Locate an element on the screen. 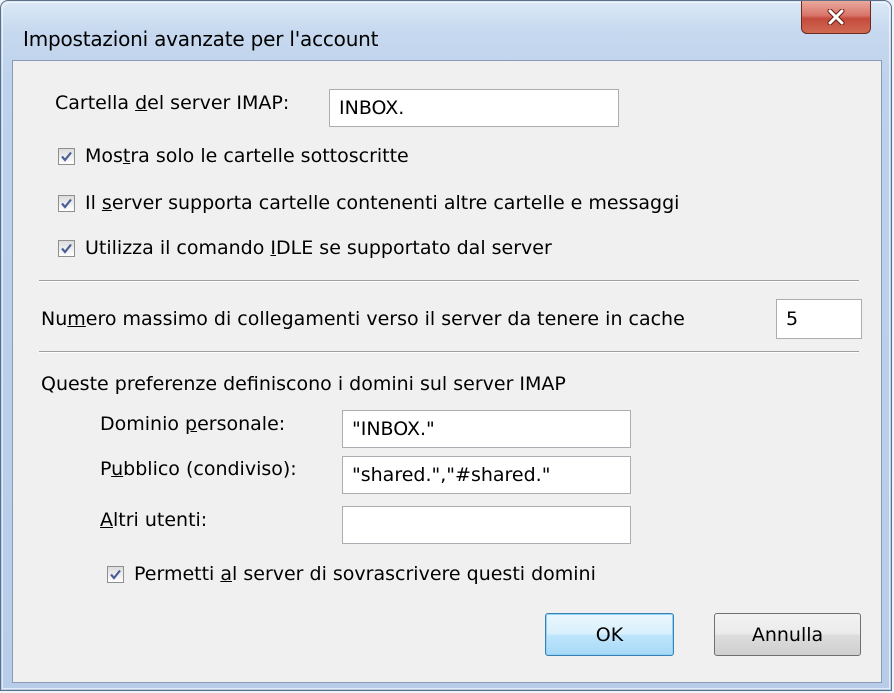 Image resolution: width=894 pixels, height=693 pixels. window-title: Impostazioni avanzate per l'account is located at coordinates (201, 39).